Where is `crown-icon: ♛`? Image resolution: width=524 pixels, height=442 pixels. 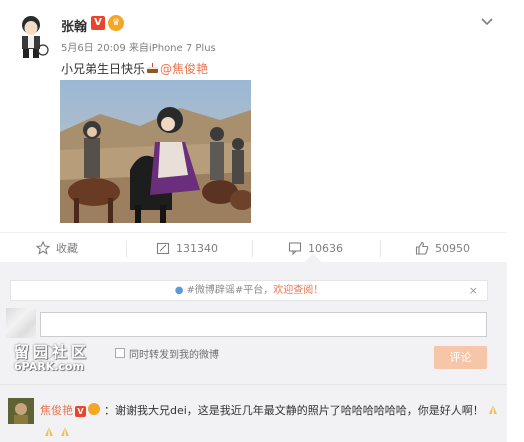
crown-icon: ♛ is located at coordinates (116, 23).